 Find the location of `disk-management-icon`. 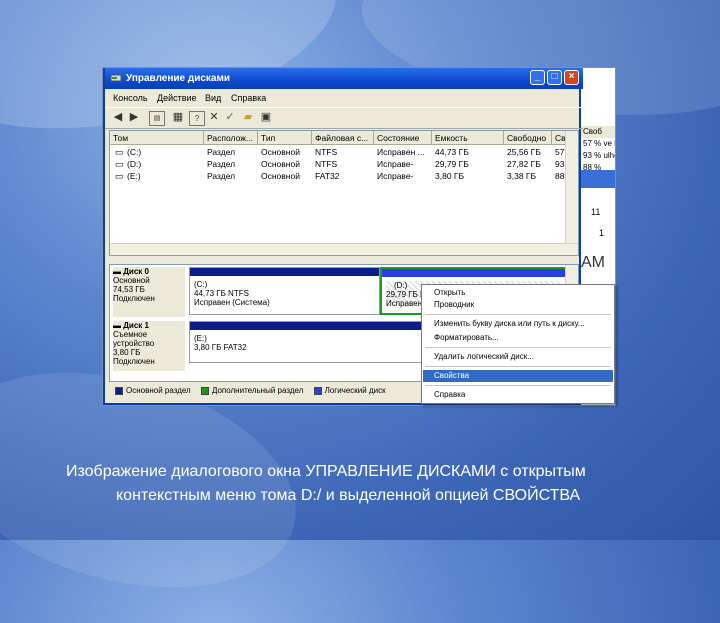

disk-management-icon is located at coordinates (116, 78).